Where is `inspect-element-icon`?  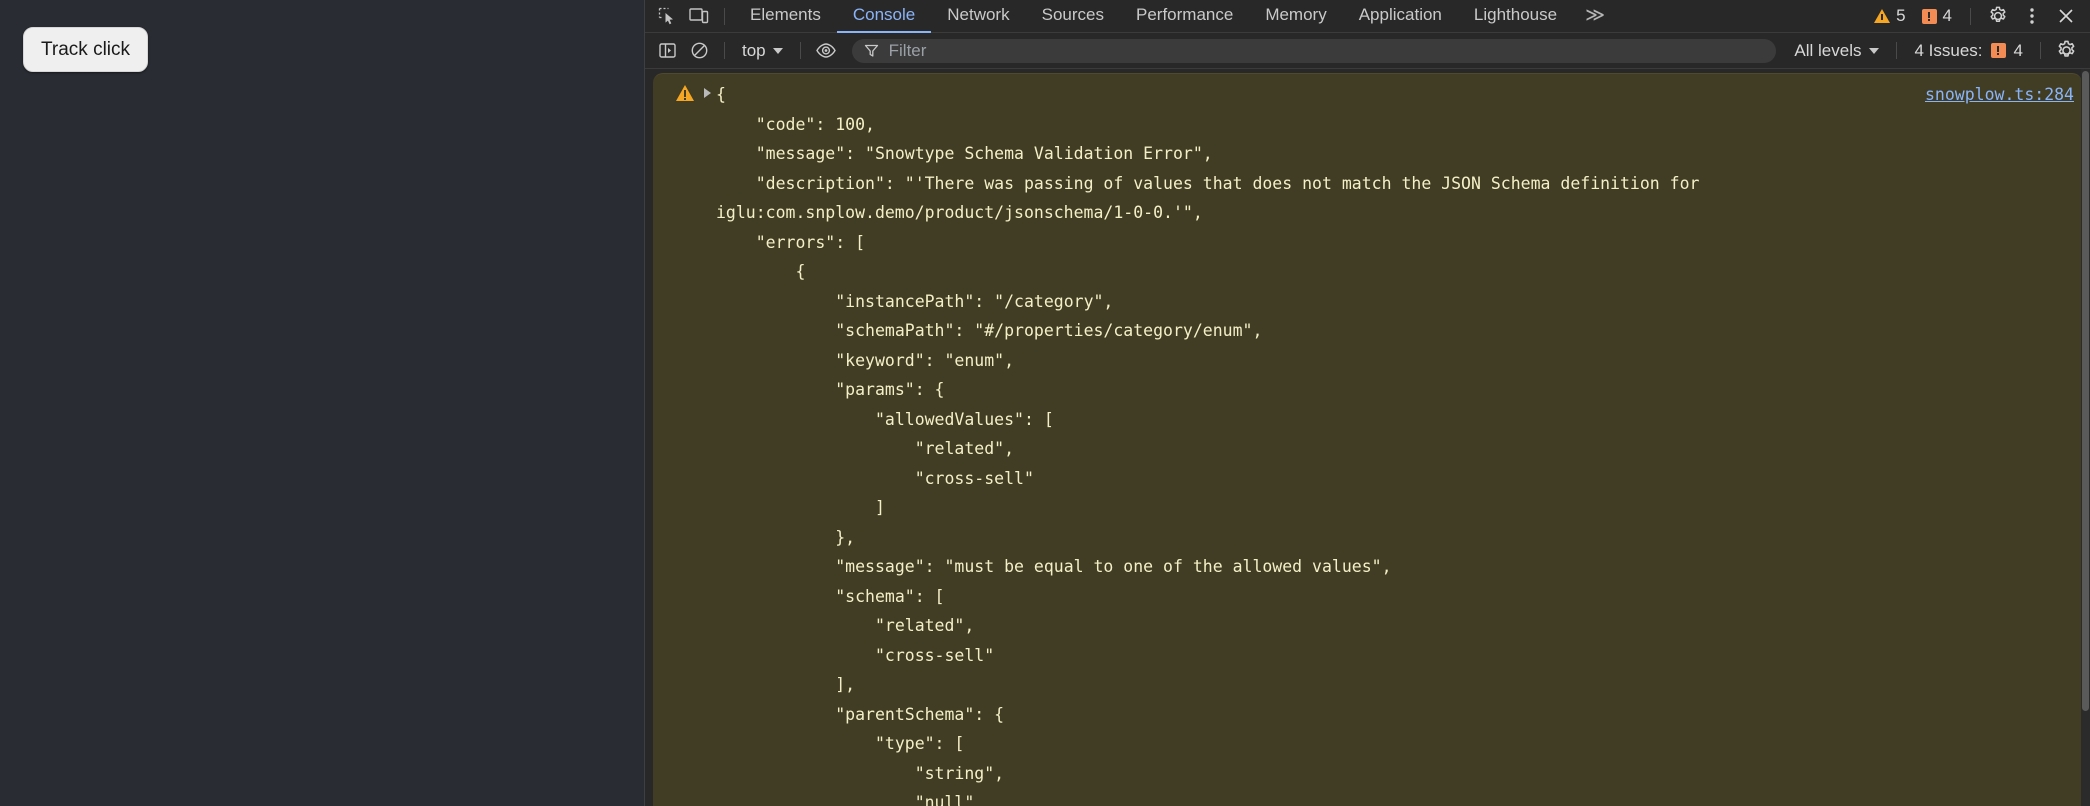
inspect-element-icon is located at coordinates (667, 16).